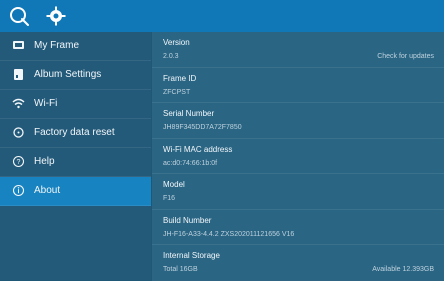 Image resolution: width=444 pixels, height=281 pixels. What do you see at coordinates (19, 16) in the screenshot?
I see `back-logo-icon` at bounding box center [19, 16].